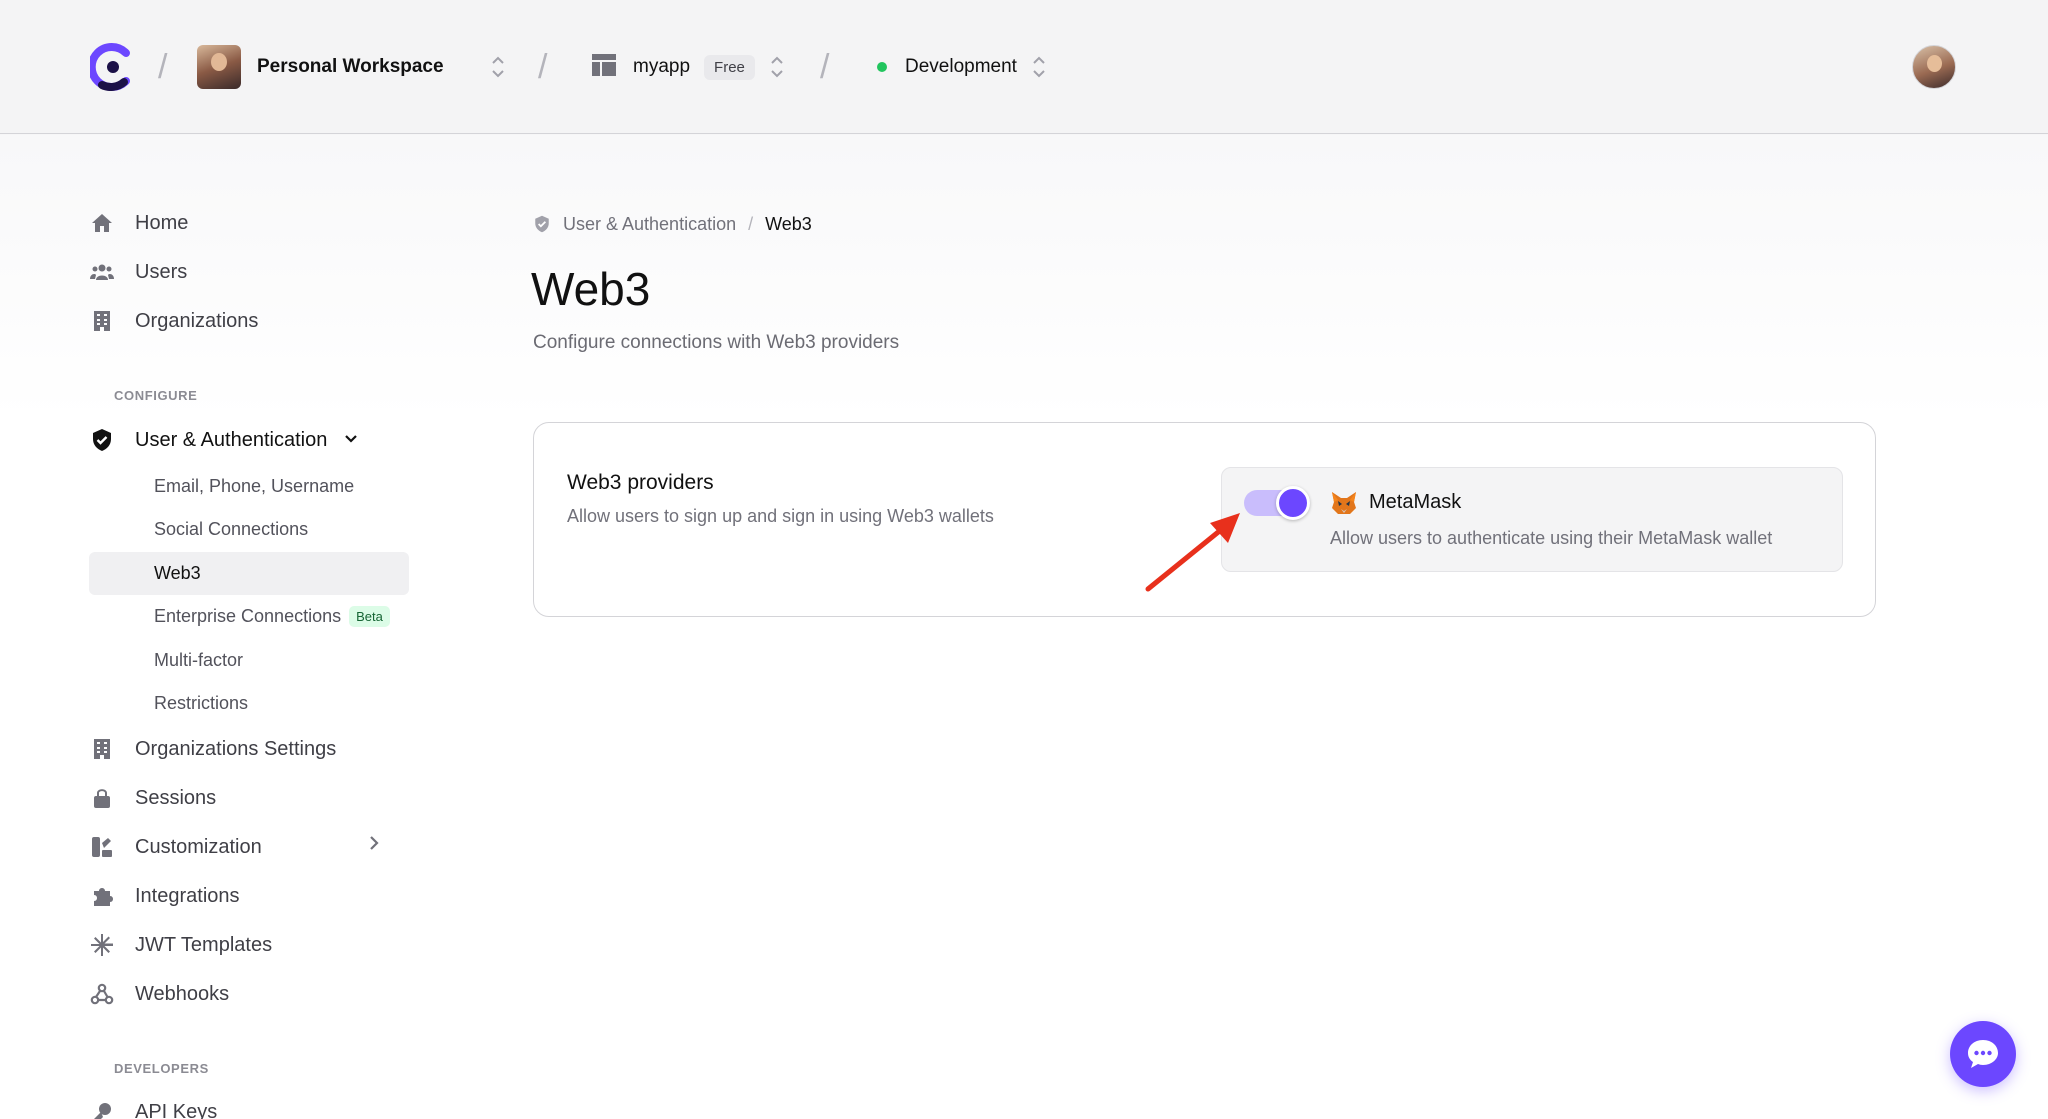 This screenshot has height=1119, width=2048. What do you see at coordinates (254, 486) in the screenshot?
I see `sidebar-subitem-email-phone-username: Email, Phone, Username` at bounding box center [254, 486].